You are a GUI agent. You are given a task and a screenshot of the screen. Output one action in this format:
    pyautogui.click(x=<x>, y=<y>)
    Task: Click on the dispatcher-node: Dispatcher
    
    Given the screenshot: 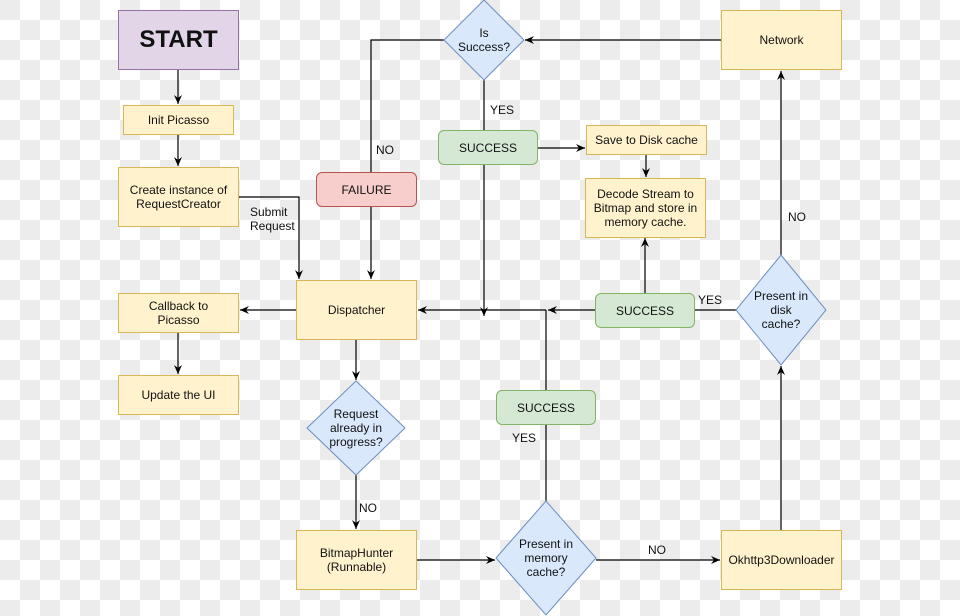 What is the action you would take?
    pyautogui.click(x=356, y=310)
    